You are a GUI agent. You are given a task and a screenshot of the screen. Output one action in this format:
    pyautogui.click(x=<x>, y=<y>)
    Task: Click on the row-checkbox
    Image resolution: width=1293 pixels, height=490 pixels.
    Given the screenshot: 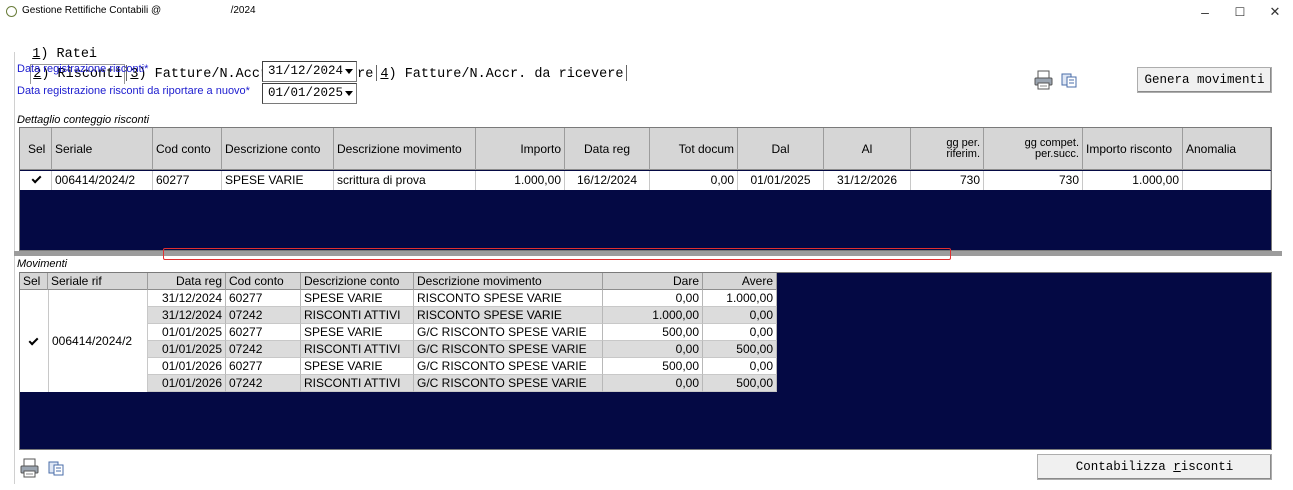 What is the action you would take?
    pyautogui.click(x=36, y=180)
    